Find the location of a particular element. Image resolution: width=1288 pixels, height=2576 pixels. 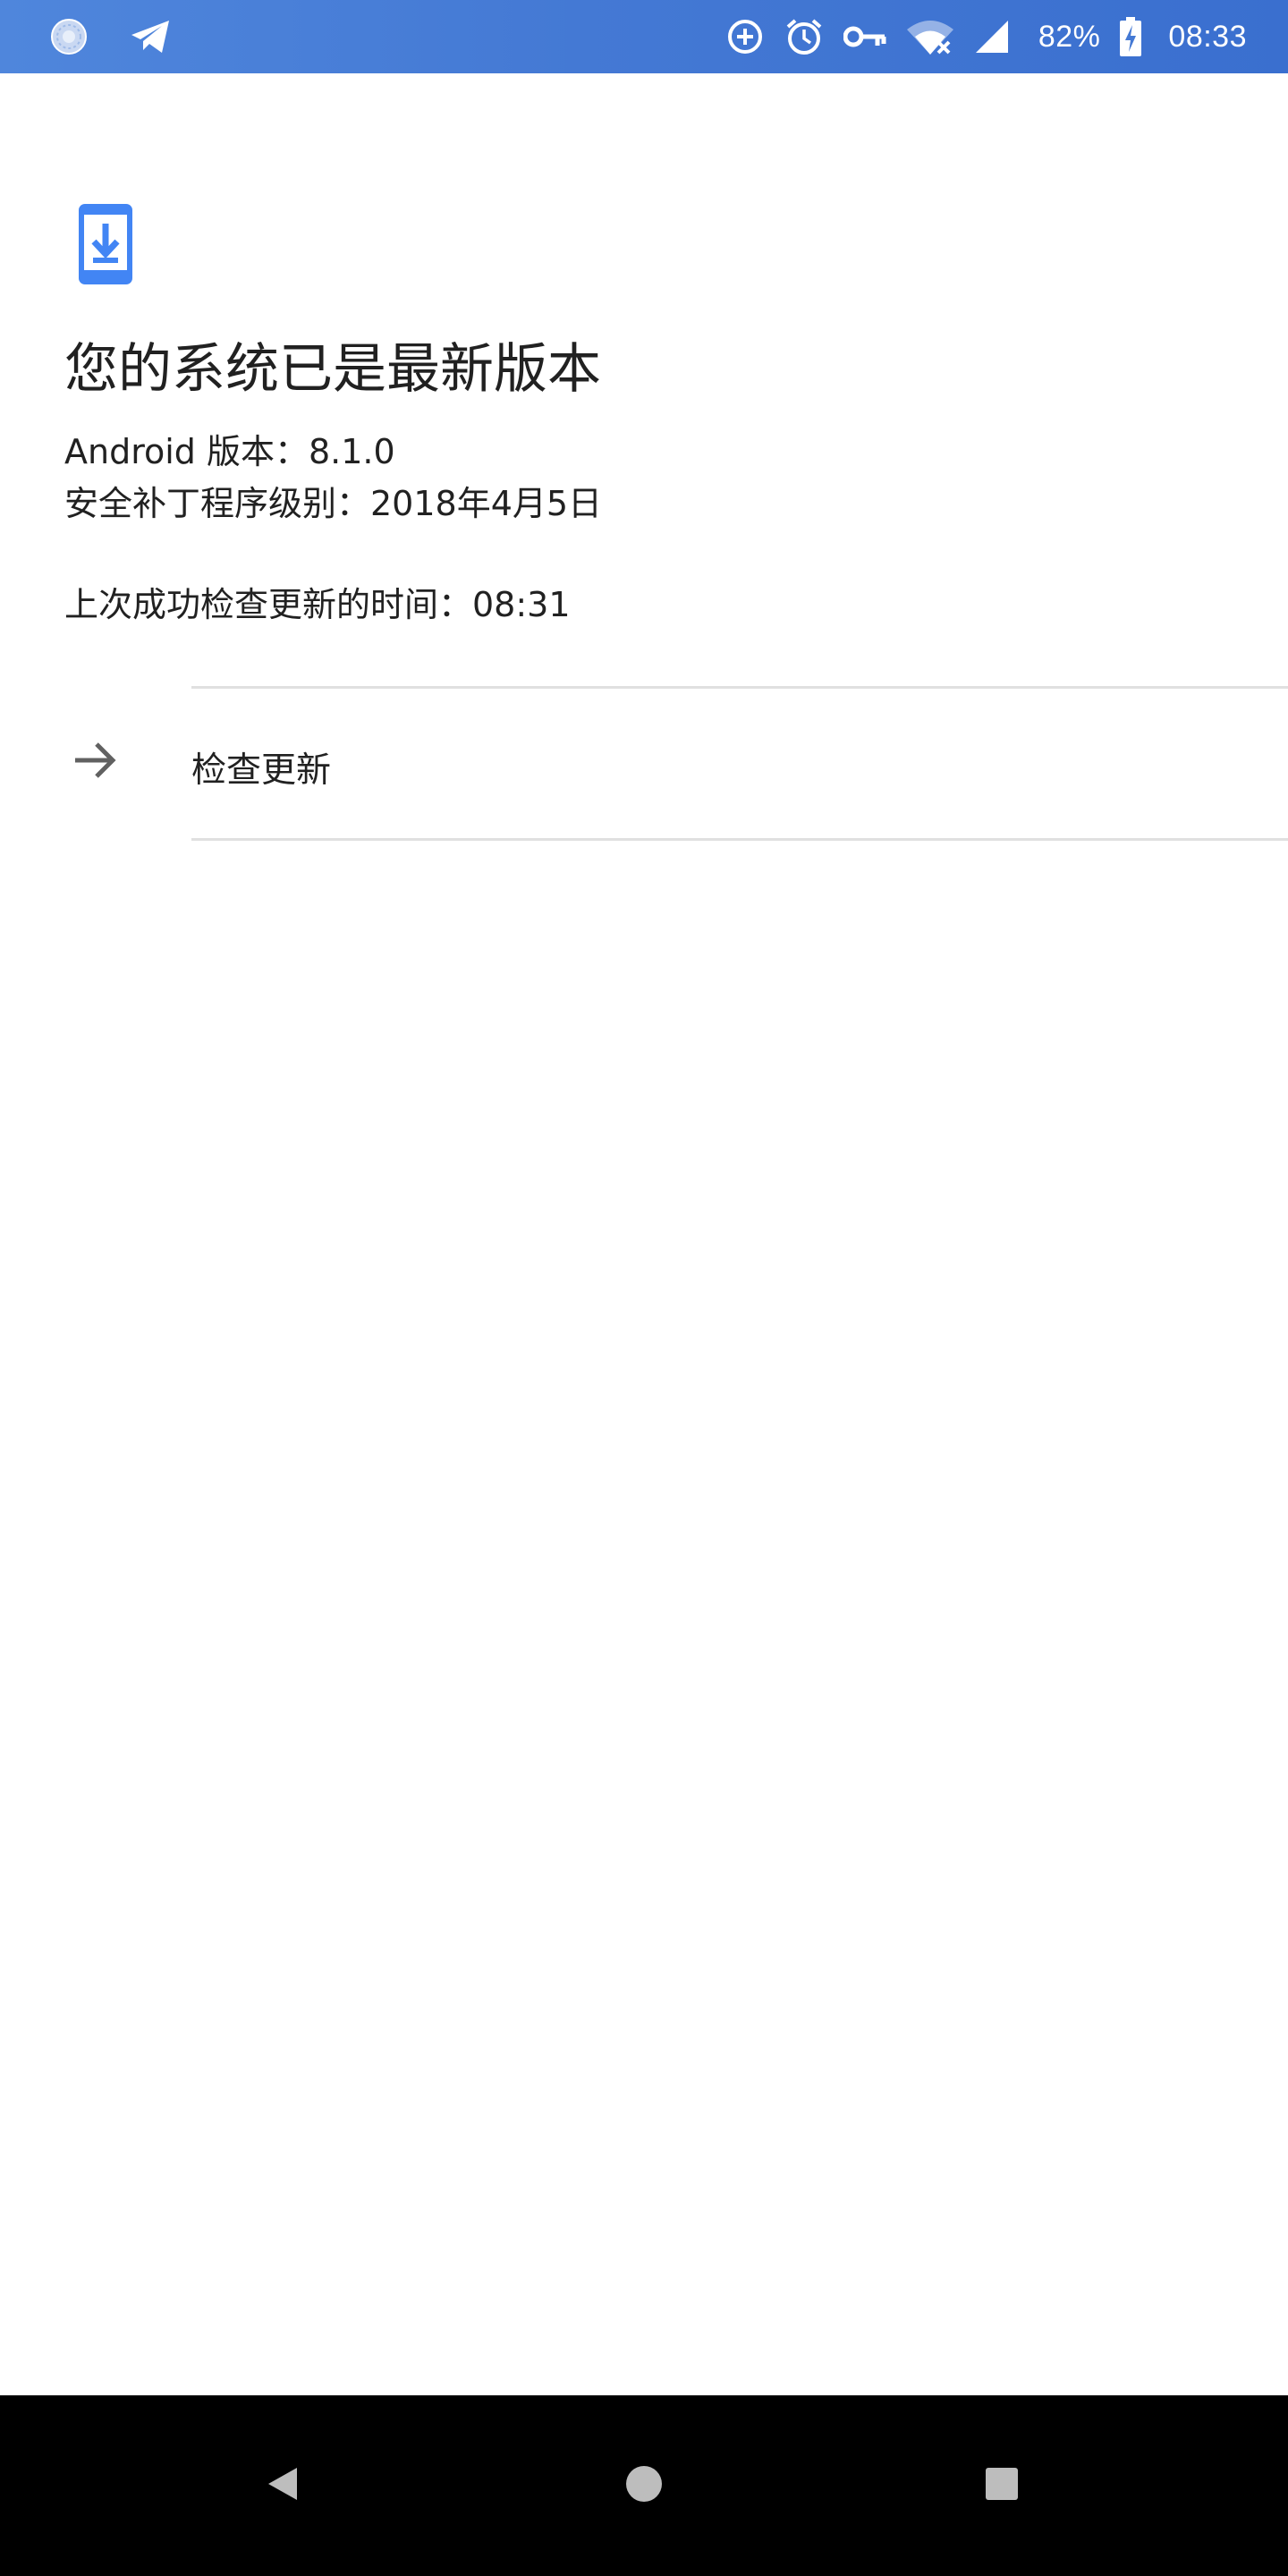

security-patch-text: 安全补丁程序级别：2018年4月5日 is located at coordinates (333, 503).